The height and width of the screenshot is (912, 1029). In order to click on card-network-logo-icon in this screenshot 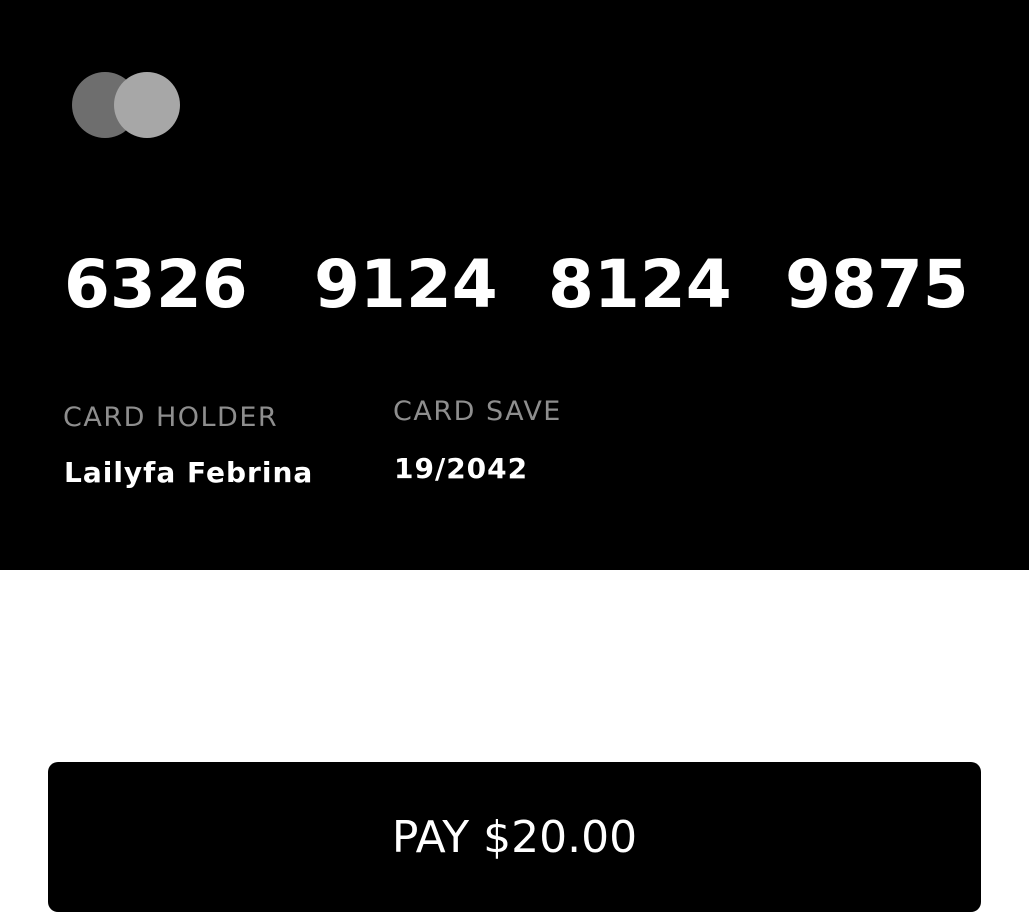, I will do `click(127, 105)`.